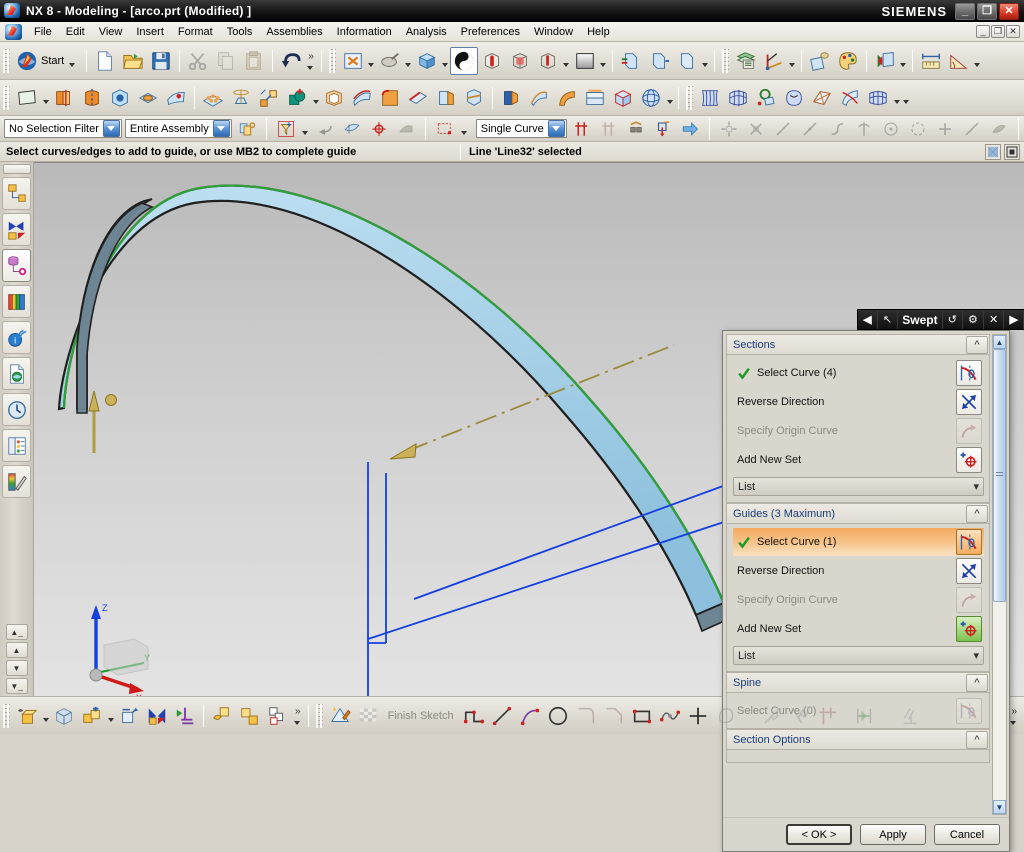 The width and height of the screenshot is (1024, 852). I want to click on forward-arrow-icon: ▶, so click(1014, 319).